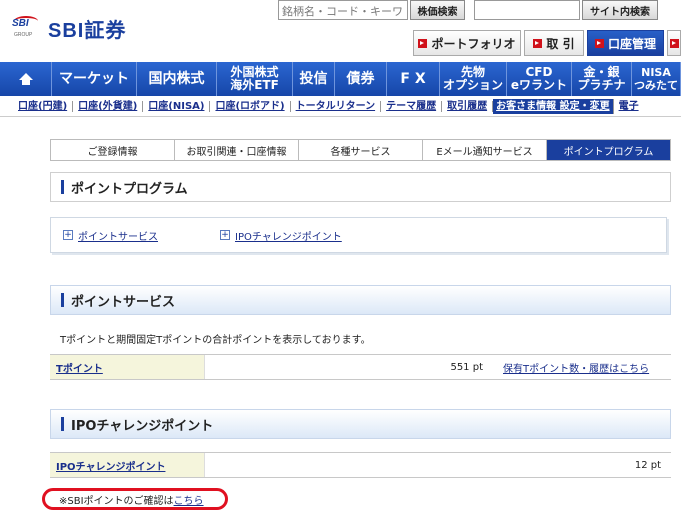 The width and height of the screenshot is (681, 513). What do you see at coordinates (23, 34) in the screenshot?
I see `logo-group-text: GROUP` at bounding box center [23, 34].